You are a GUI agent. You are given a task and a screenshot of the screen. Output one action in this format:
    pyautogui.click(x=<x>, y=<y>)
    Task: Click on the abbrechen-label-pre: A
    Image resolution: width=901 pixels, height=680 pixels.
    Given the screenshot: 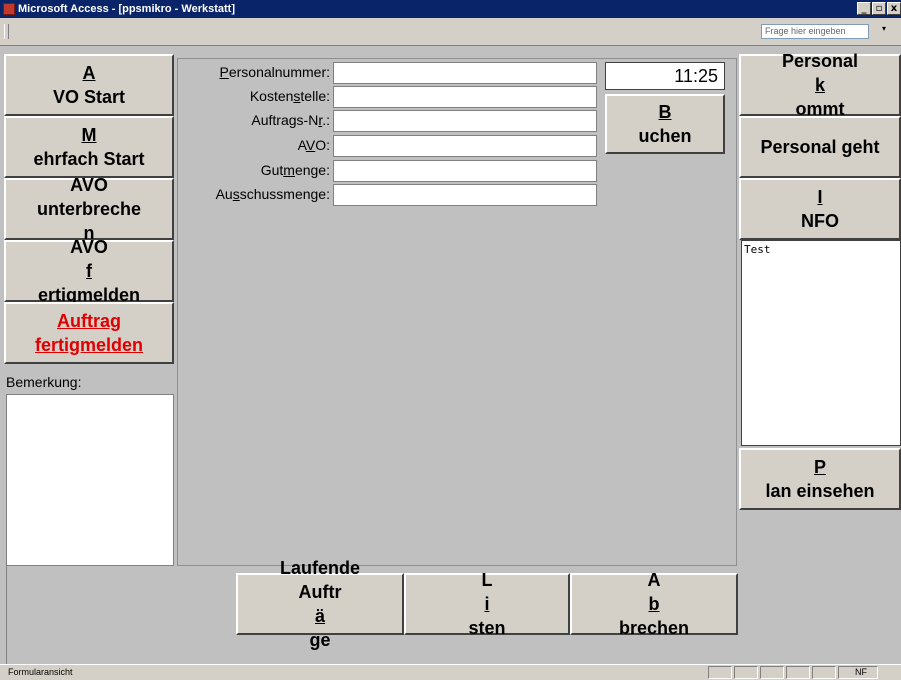 What is the action you would take?
    pyautogui.click(x=654, y=580)
    